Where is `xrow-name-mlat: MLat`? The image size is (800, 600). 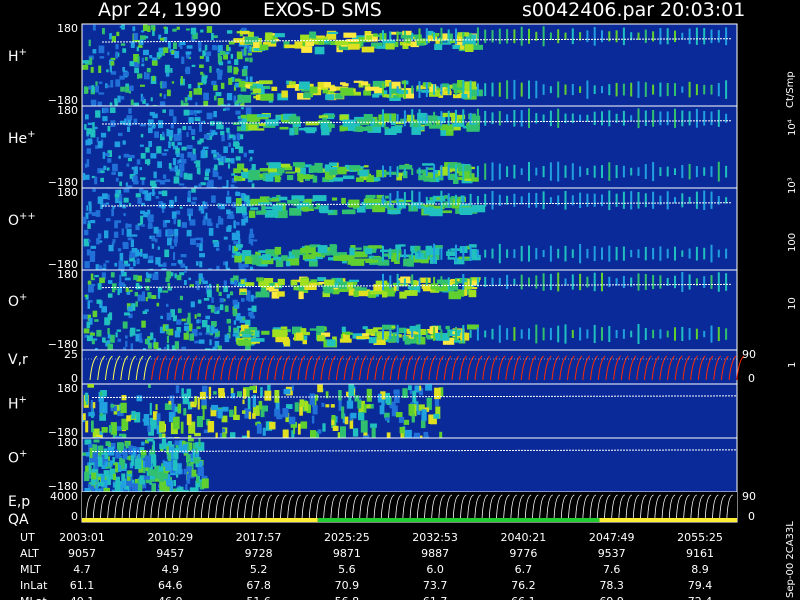
xrow-name-mlat: MLat is located at coordinates (33, 597).